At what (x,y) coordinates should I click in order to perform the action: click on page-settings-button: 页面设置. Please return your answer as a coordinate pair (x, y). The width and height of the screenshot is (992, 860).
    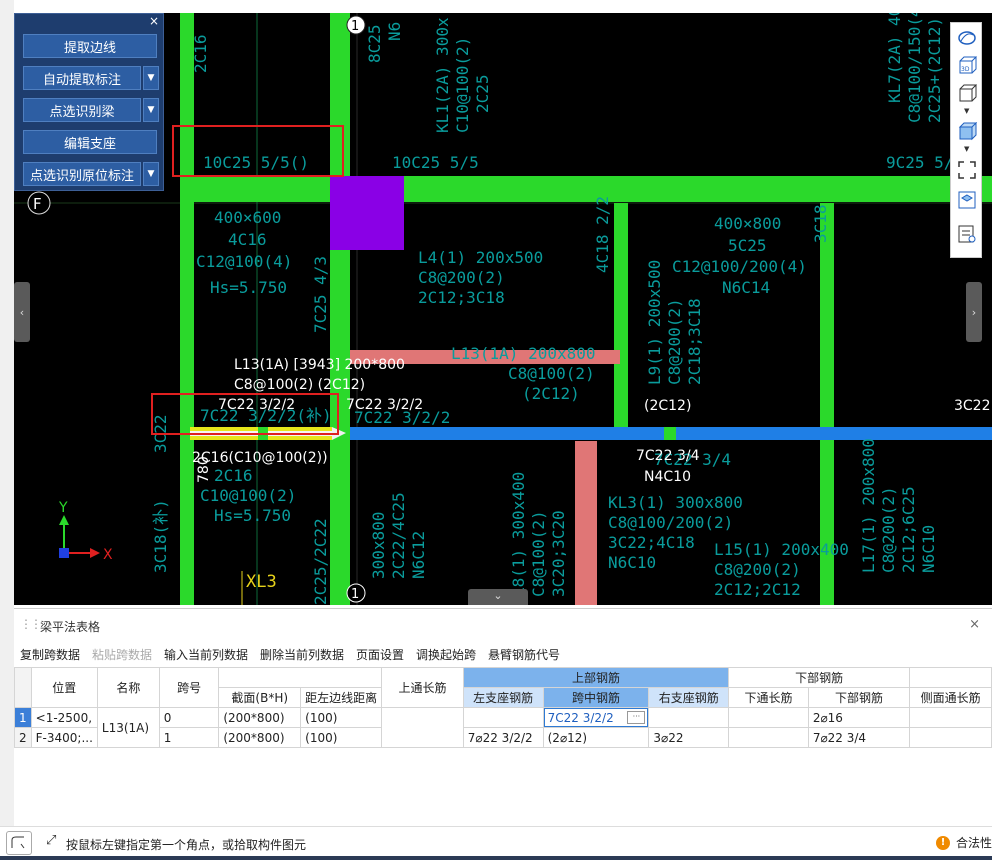
    Looking at the image, I should click on (380, 654).